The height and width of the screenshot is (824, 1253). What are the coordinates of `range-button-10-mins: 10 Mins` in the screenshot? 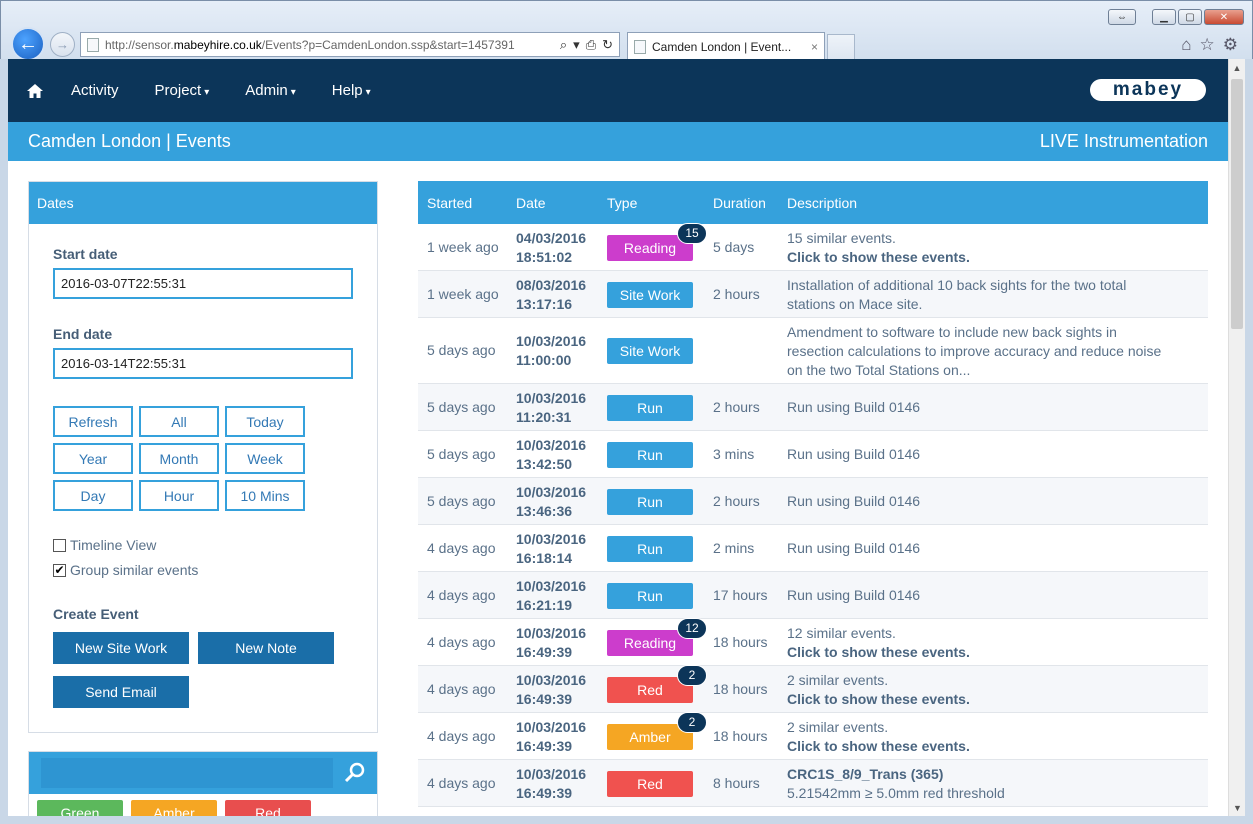 It's located at (265, 495).